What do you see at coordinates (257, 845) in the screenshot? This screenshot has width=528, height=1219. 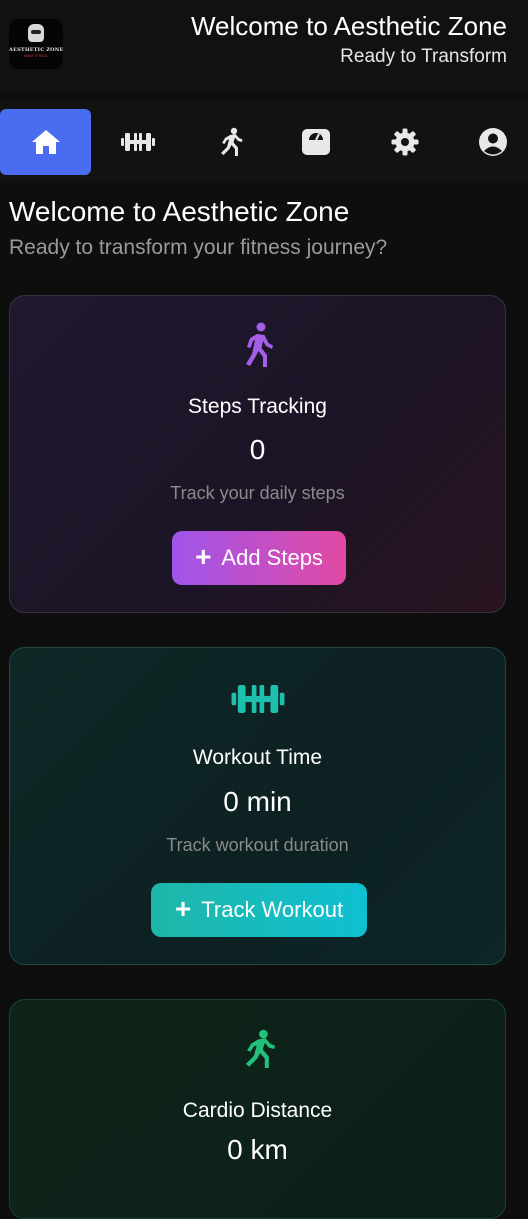 I see `workout-description: Track workout duration` at bounding box center [257, 845].